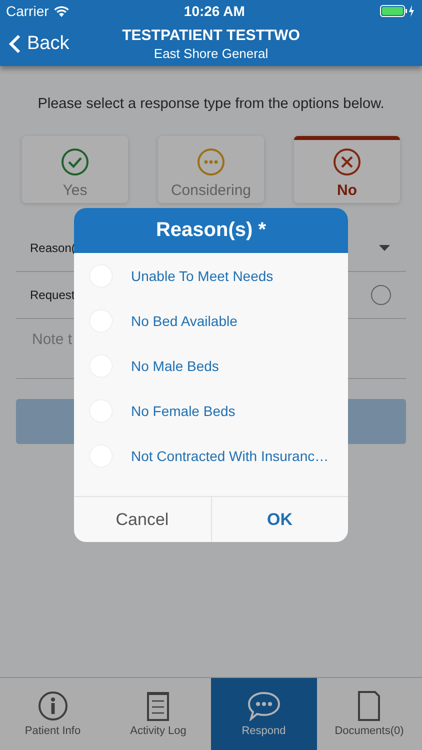 This screenshot has height=750, width=422. I want to click on clock-time: 10:26 AM, so click(214, 11).